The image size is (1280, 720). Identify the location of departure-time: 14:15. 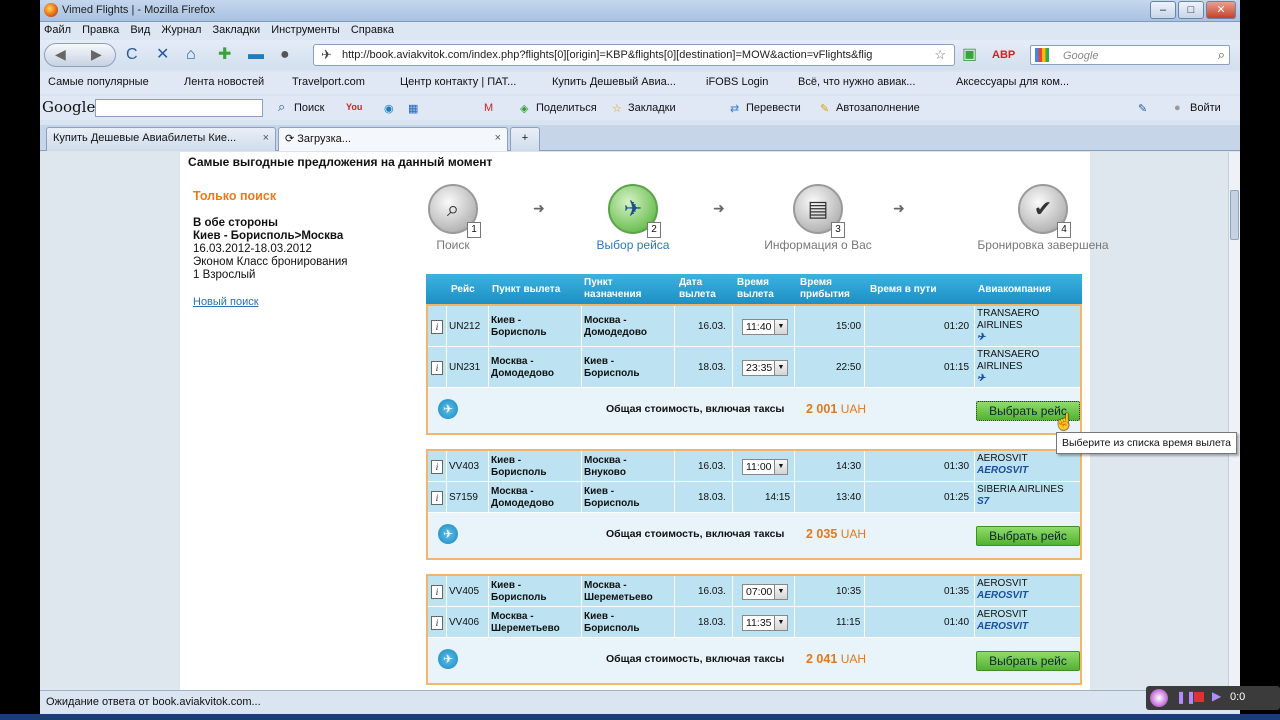
(778, 497).